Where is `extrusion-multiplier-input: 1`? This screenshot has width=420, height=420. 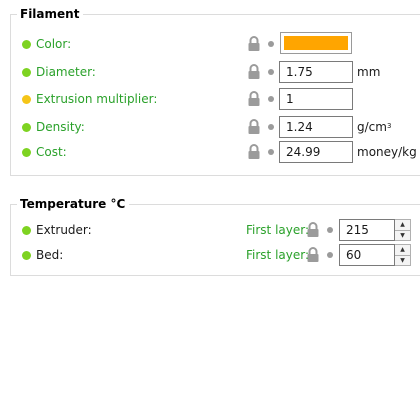 extrusion-multiplier-input: 1 is located at coordinates (316, 99).